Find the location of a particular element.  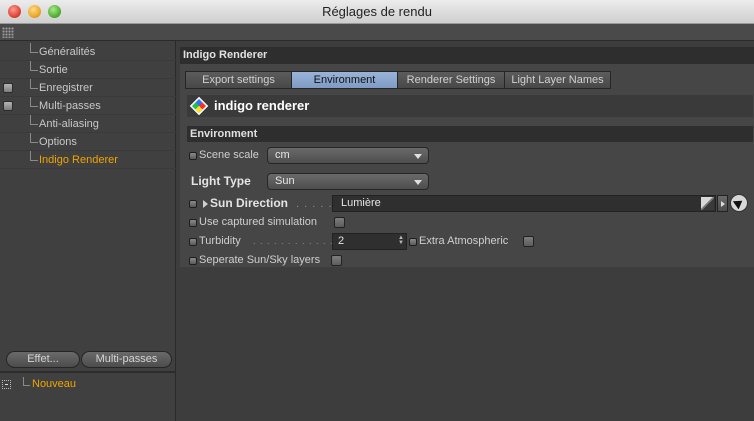

scene-scale-value: cm is located at coordinates (282, 155).